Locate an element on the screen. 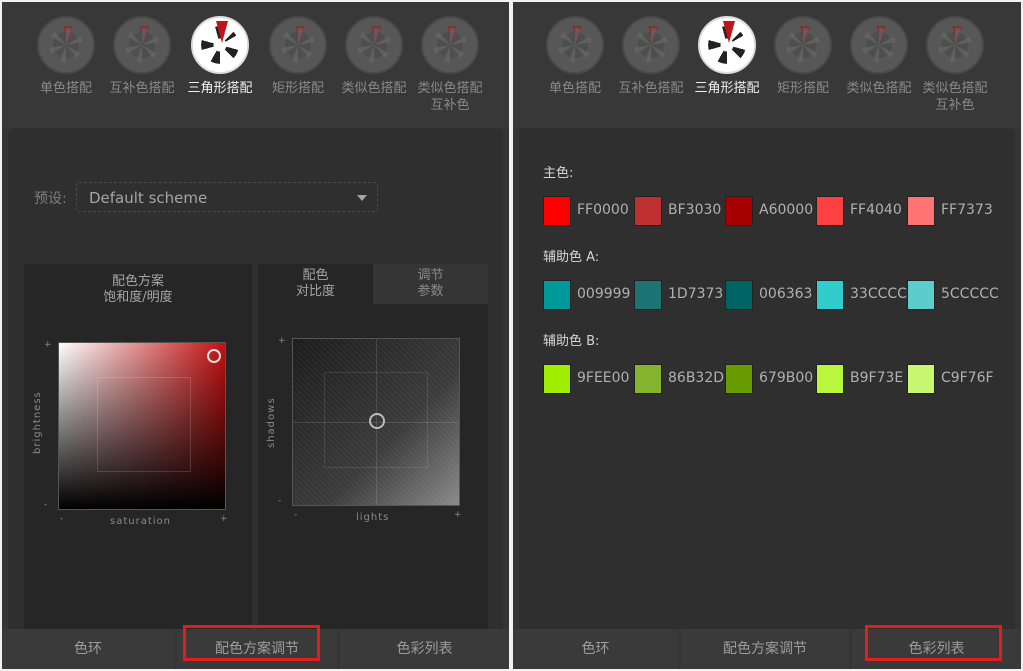  scheme-mode-bar: 单色搭配 互补色搭配 三角形搭配 矩形搭配 类似色搭配 类似色搭配互补色 is located at coordinates (767, 65).